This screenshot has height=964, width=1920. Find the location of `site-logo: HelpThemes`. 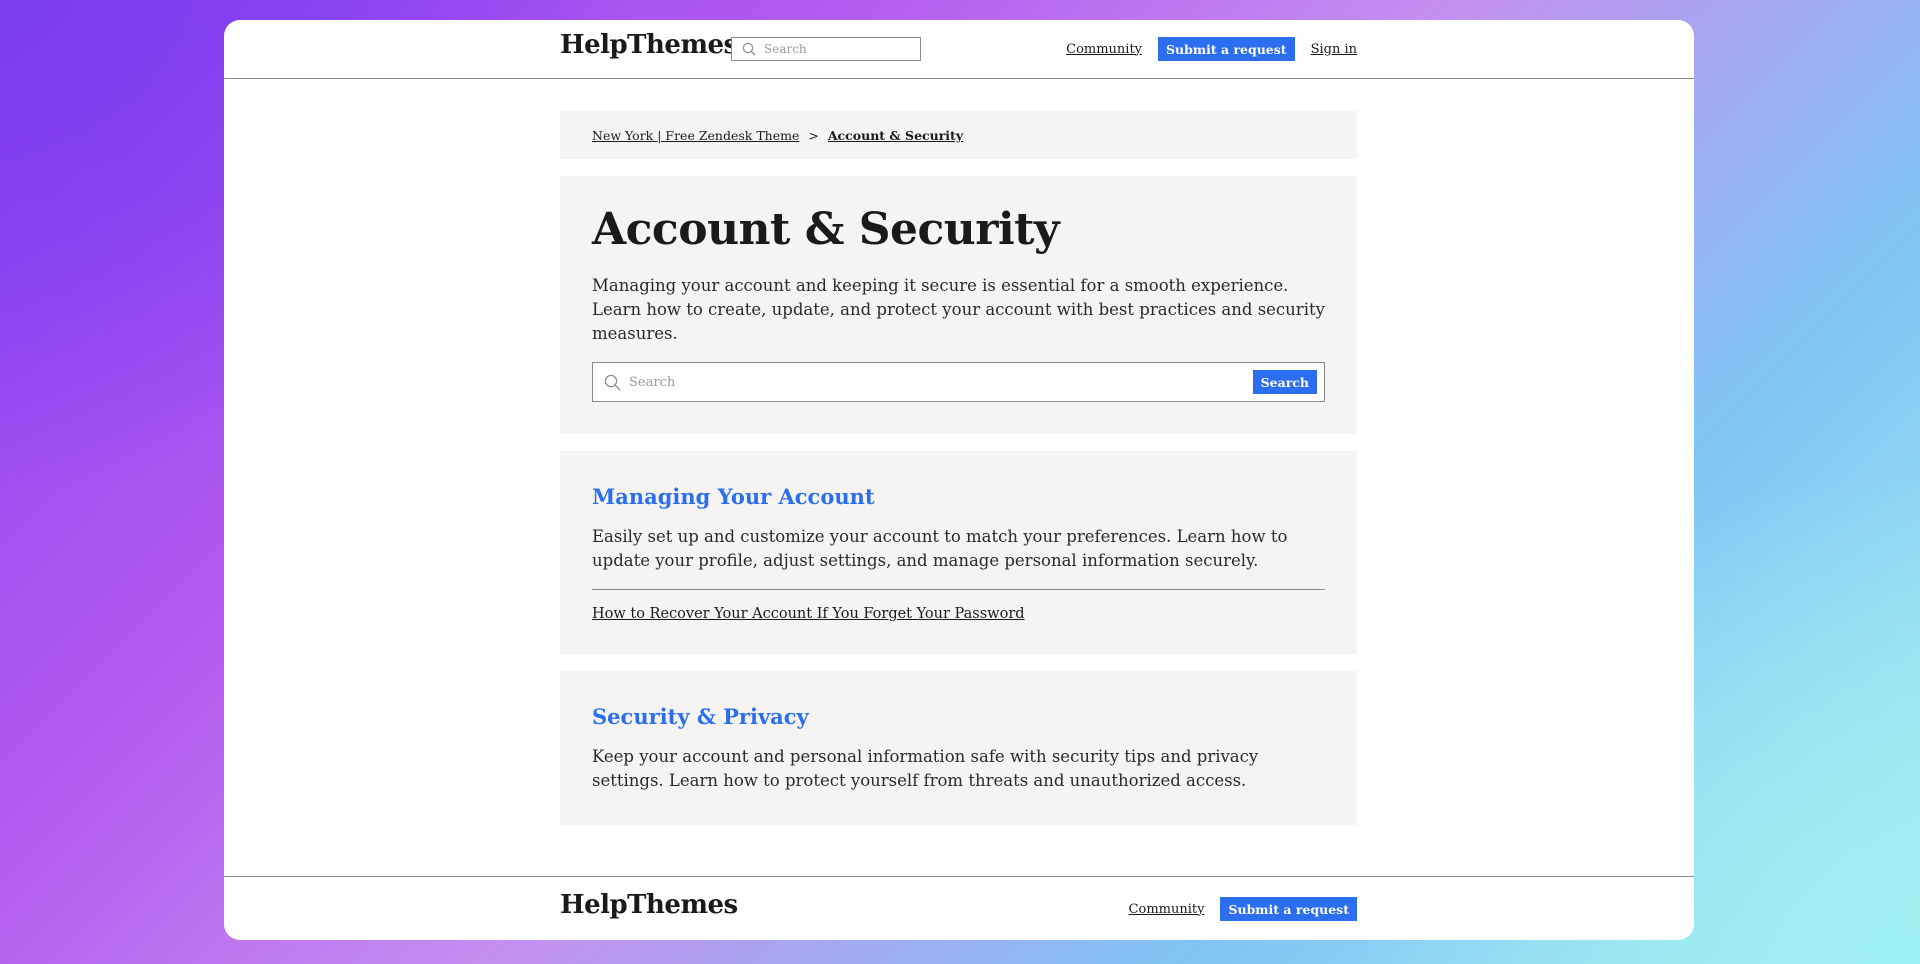

site-logo: HelpThemes is located at coordinates (649, 45).